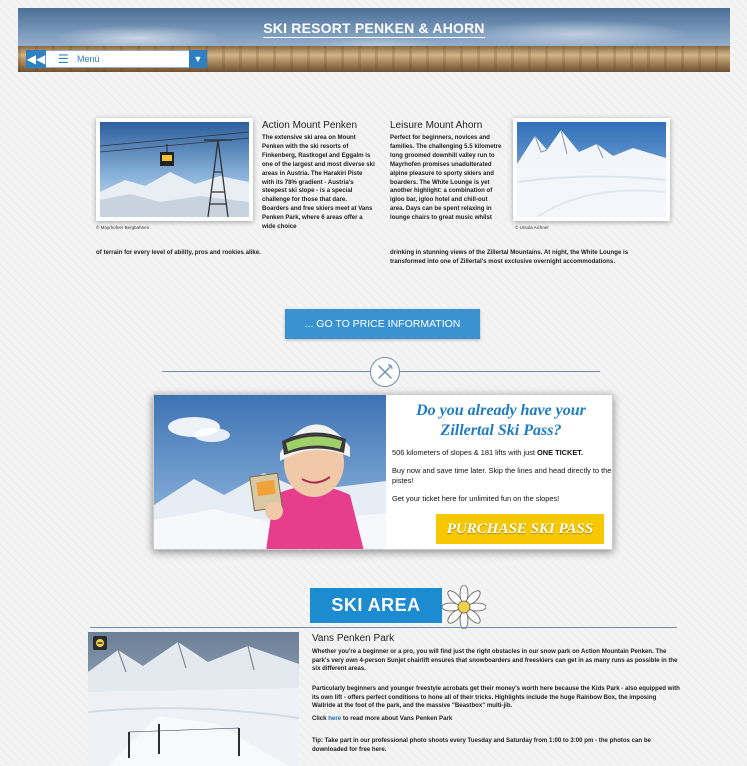 Image resolution: width=747 pixels, height=766 pixels. What do you see at coordinates (353, 638) in the screenshot?
I see `vans-park-title: Vans Penken Park` at bounding box center [353, 638].